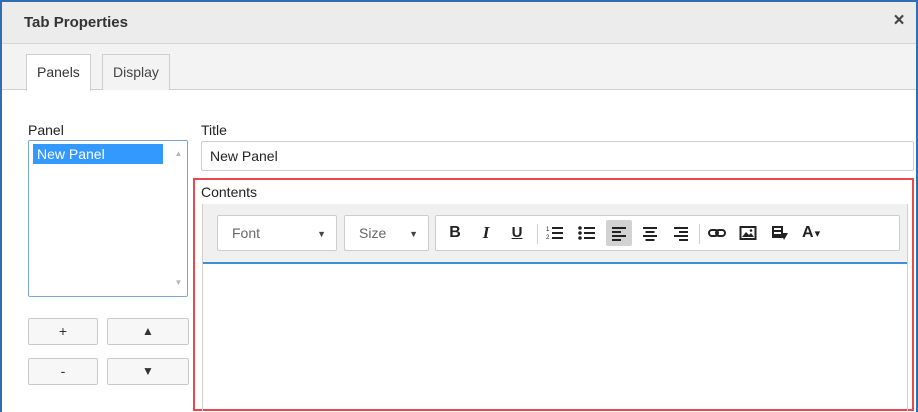 Image resolution: width=918 pixels, height=412 pixels. I want to click on insert-image-button, so click(748, 233).